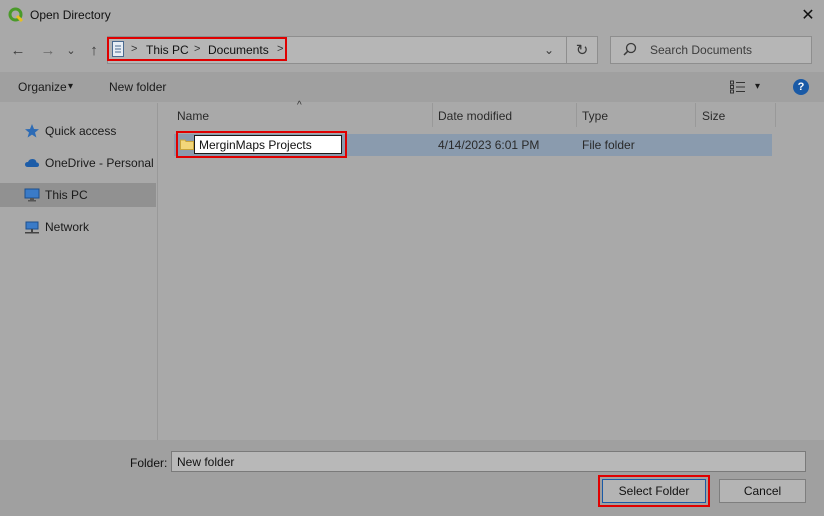 The image size is (824, 516). Describe the element at coordinates (32, 163) in the screenshot. I see `cloud-icon` at that location.